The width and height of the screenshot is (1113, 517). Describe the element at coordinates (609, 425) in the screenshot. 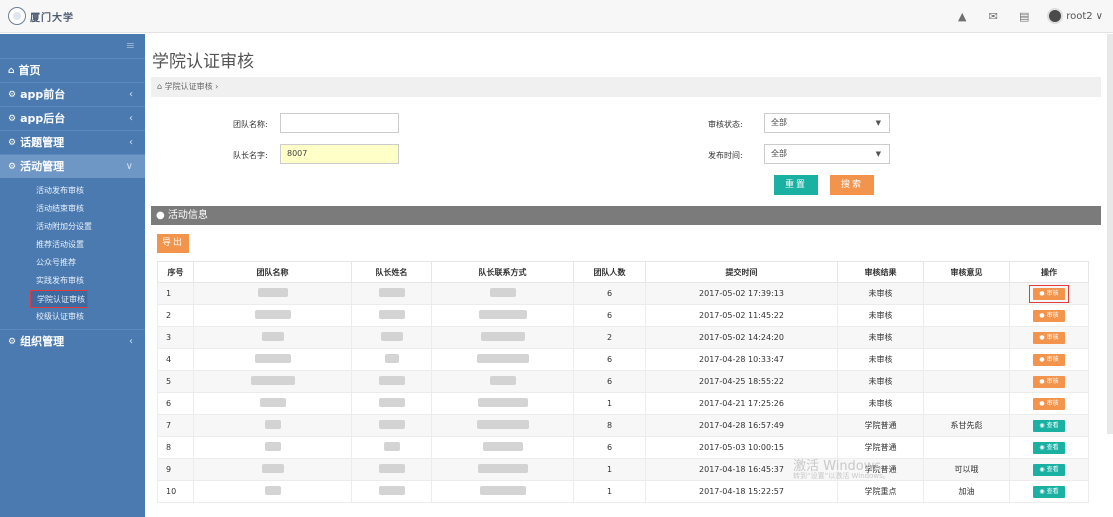

I see `team-size-cell: 8` at that location.